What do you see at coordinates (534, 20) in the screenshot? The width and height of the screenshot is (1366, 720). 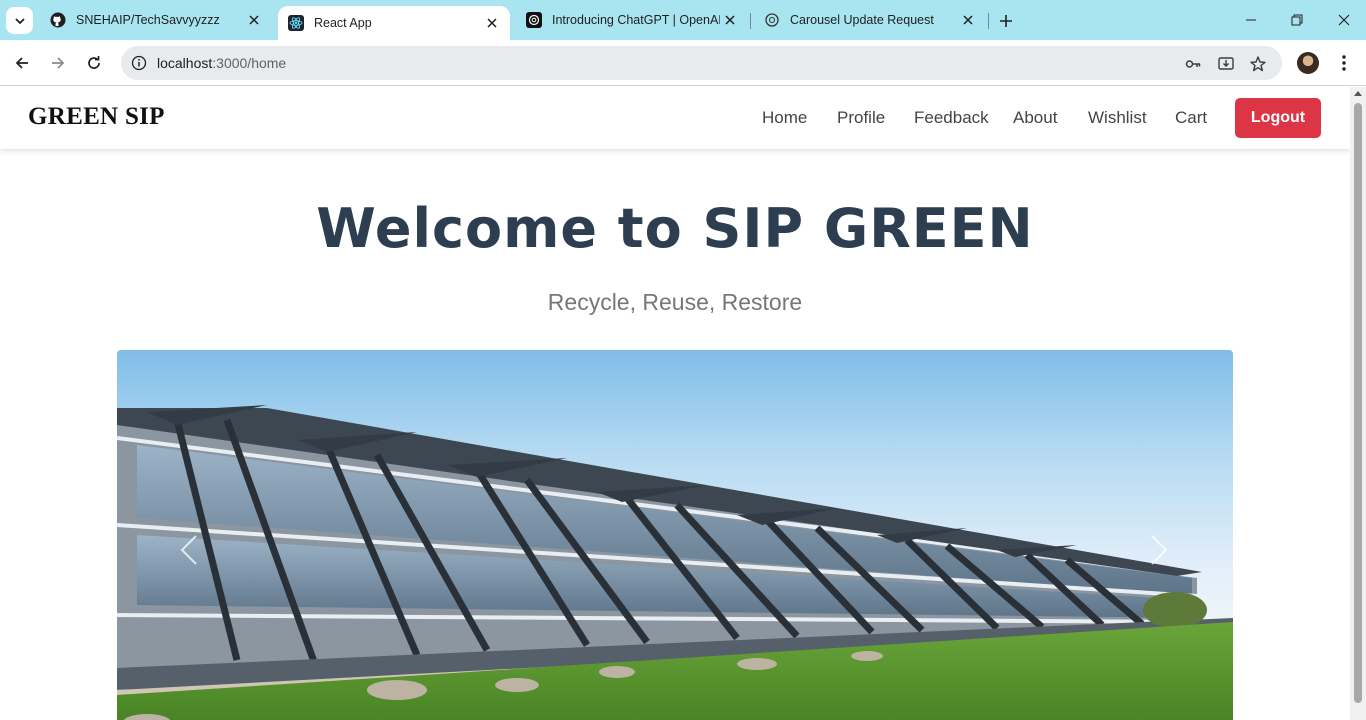 I see `openai-icon` at bounding box center [534, 20].